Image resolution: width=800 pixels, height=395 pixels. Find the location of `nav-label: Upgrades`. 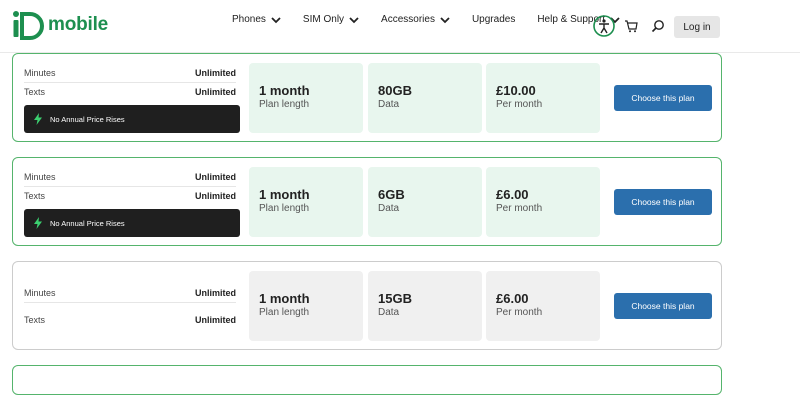

nav-label: Upgrades is located at coordinates (493, 19).